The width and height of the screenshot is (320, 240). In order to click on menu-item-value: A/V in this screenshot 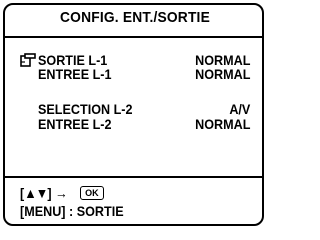, I will do `click(239, 109)`.